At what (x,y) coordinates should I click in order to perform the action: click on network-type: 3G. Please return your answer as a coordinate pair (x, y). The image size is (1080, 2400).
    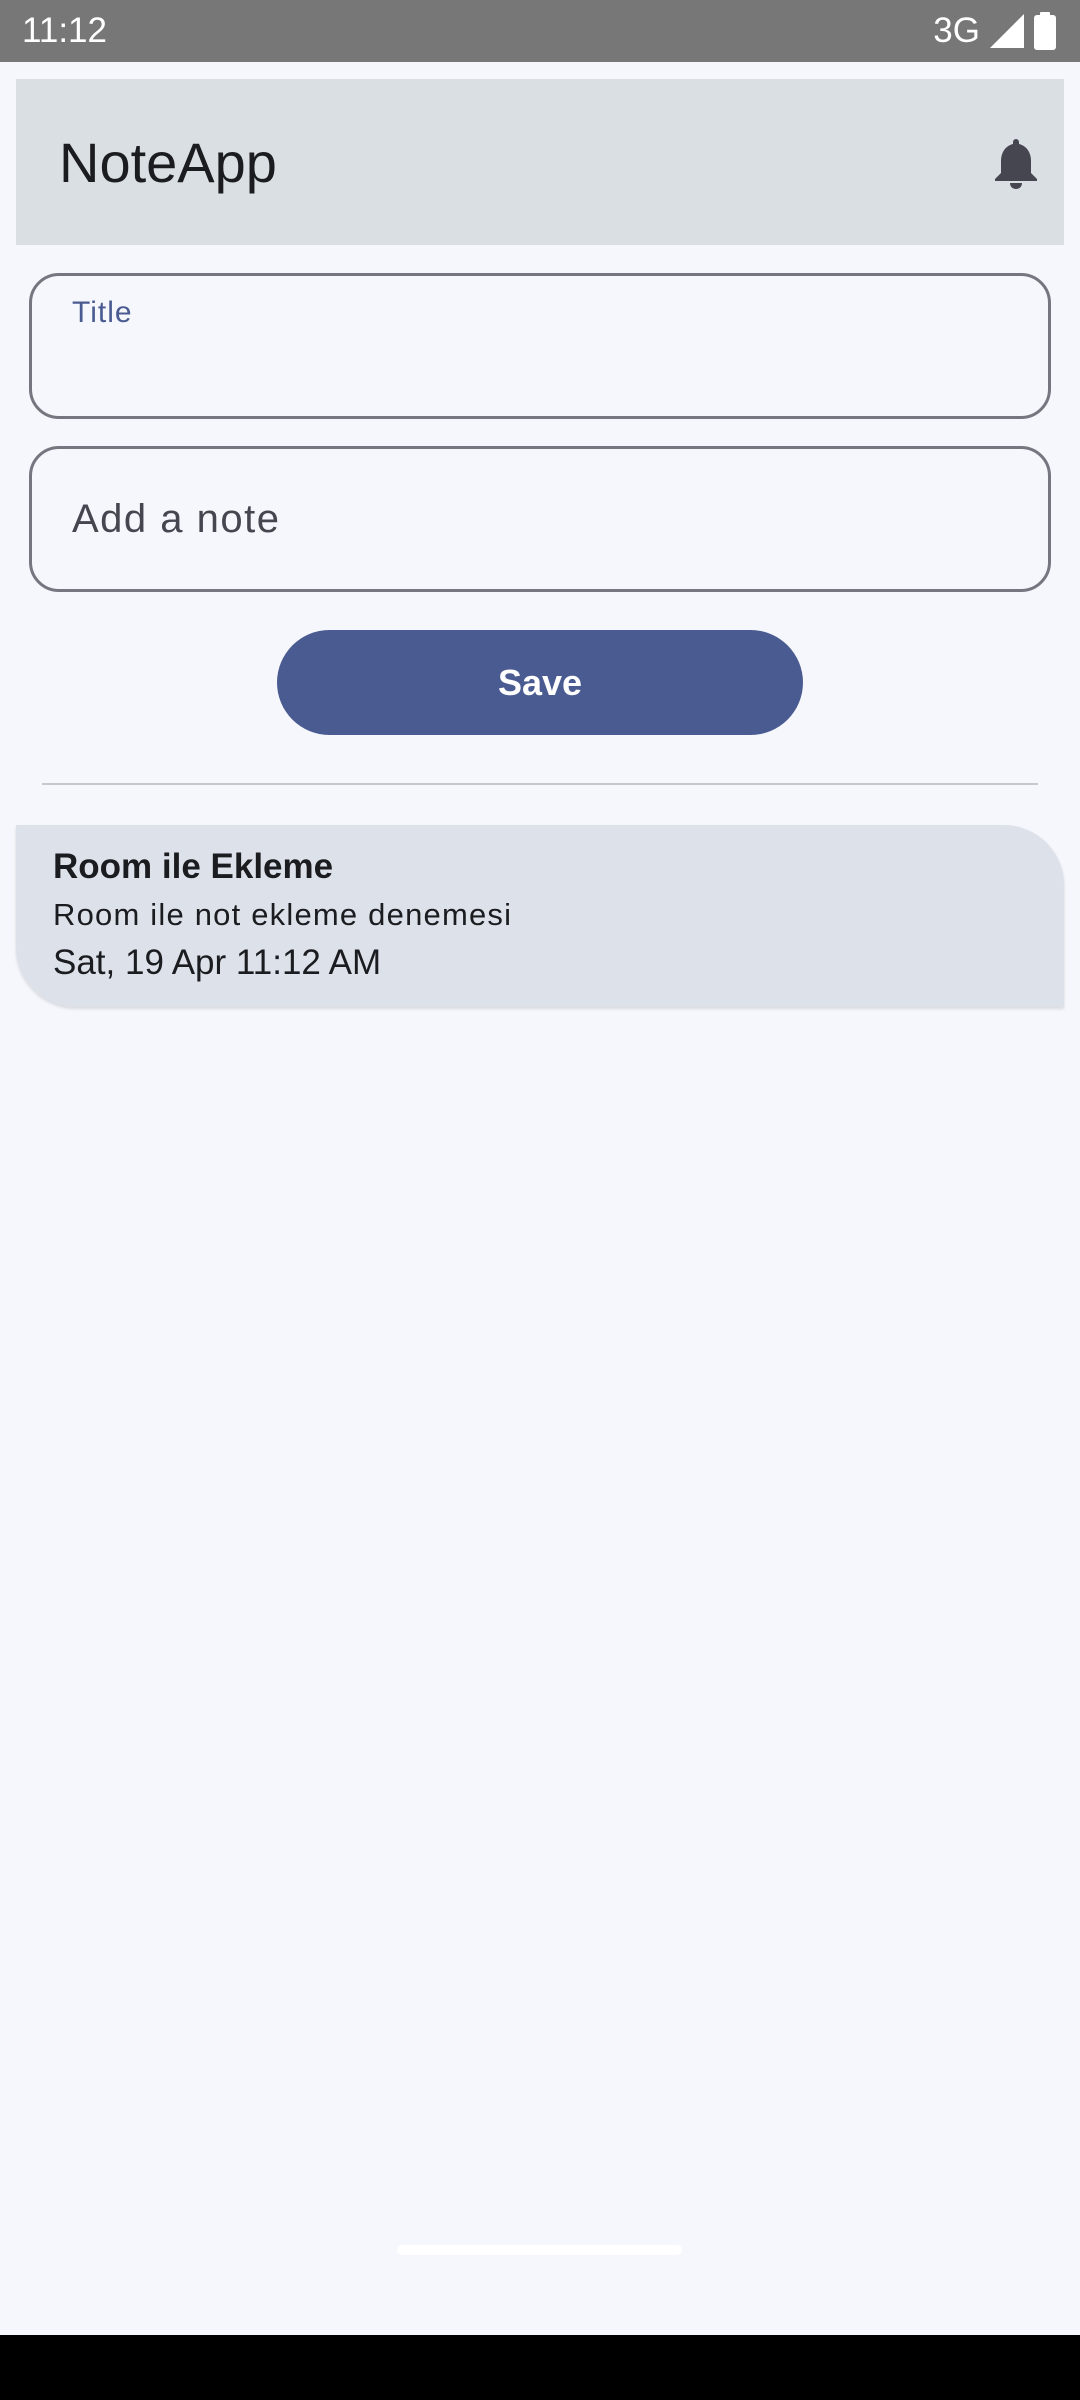
    Looking at the image, I should click on (956, 30).